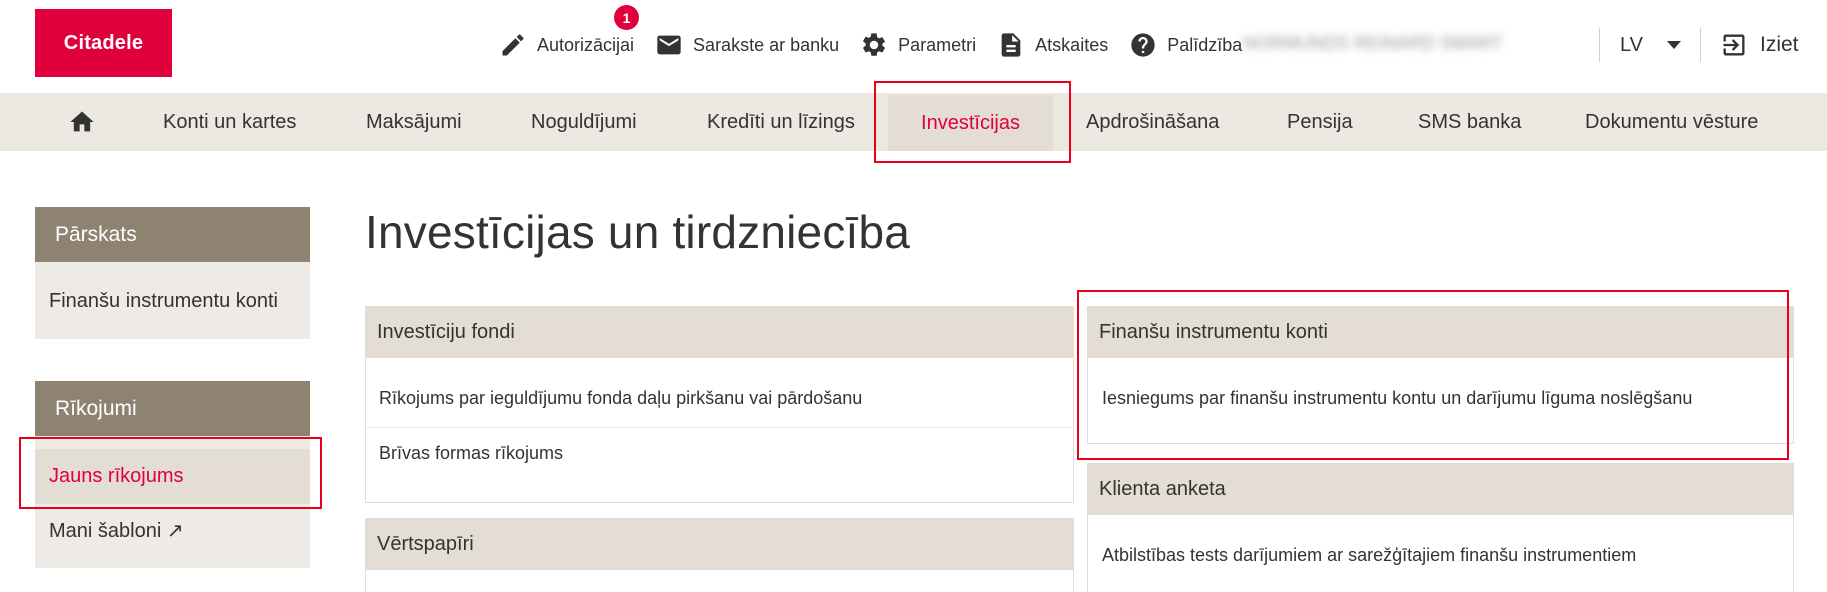 The image size is (1827, 592). What do you see at coordinates (1320, 122) in the screenshot?
I see `nav-pension: Pensija` at bounding box center [1320, 122].